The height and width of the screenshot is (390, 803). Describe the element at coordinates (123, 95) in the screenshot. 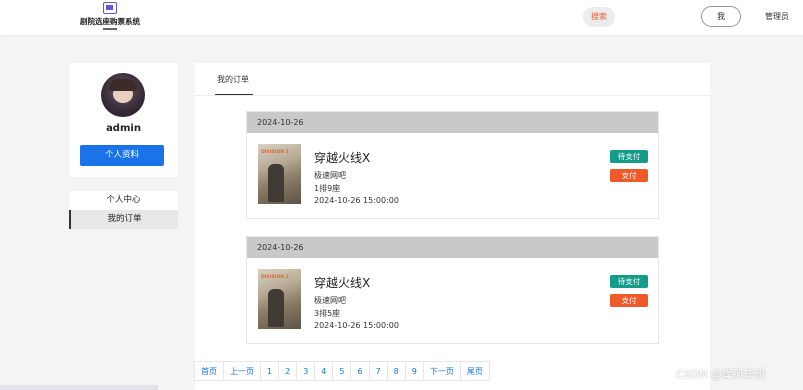

I see `avatar` at that location.